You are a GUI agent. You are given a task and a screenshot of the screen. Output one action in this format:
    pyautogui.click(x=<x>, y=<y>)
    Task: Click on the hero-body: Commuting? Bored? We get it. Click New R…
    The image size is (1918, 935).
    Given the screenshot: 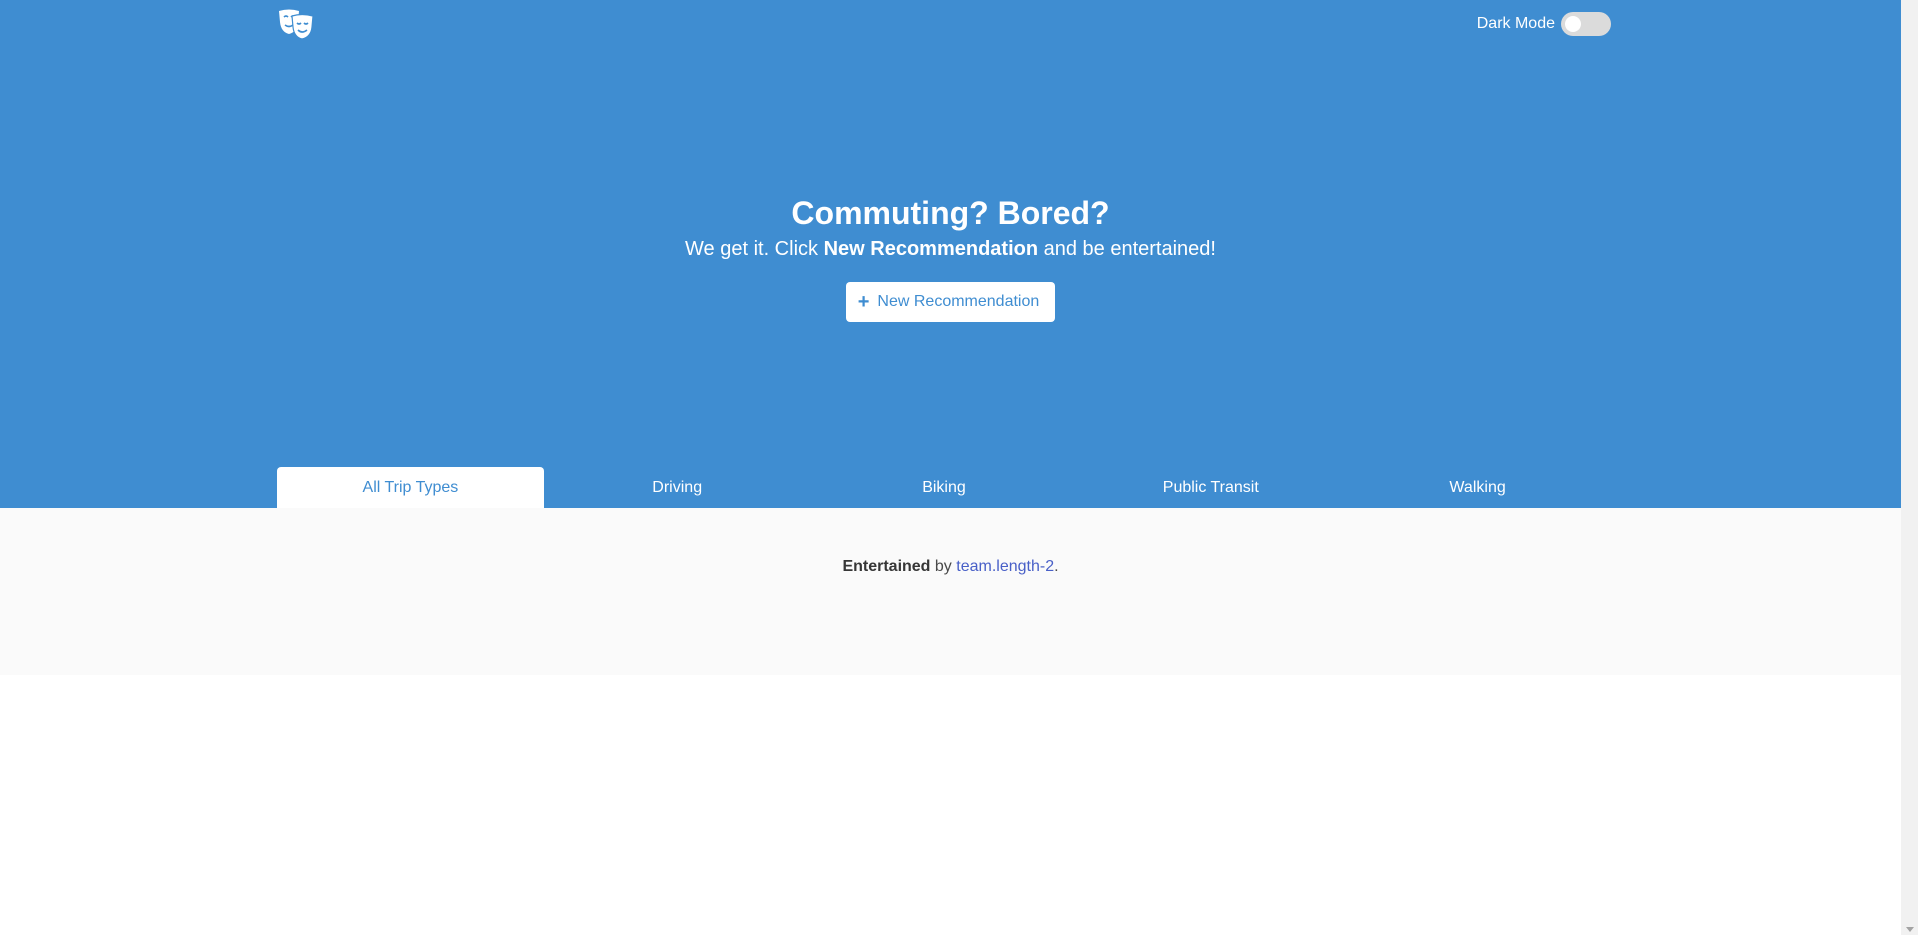 What is the action you would take?
    pyautogui.click(x=950, y=256)
    